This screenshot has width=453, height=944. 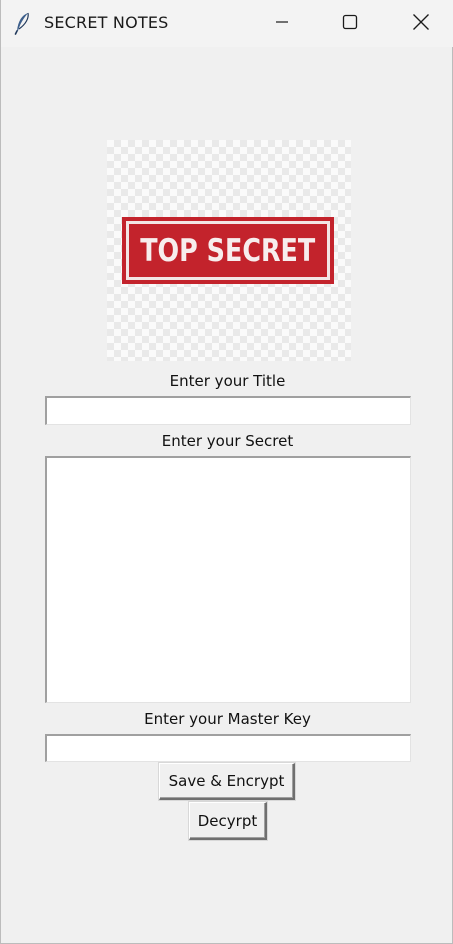 I want to click on stamp-border: TOP SECRET, so click(x=228, y=250).